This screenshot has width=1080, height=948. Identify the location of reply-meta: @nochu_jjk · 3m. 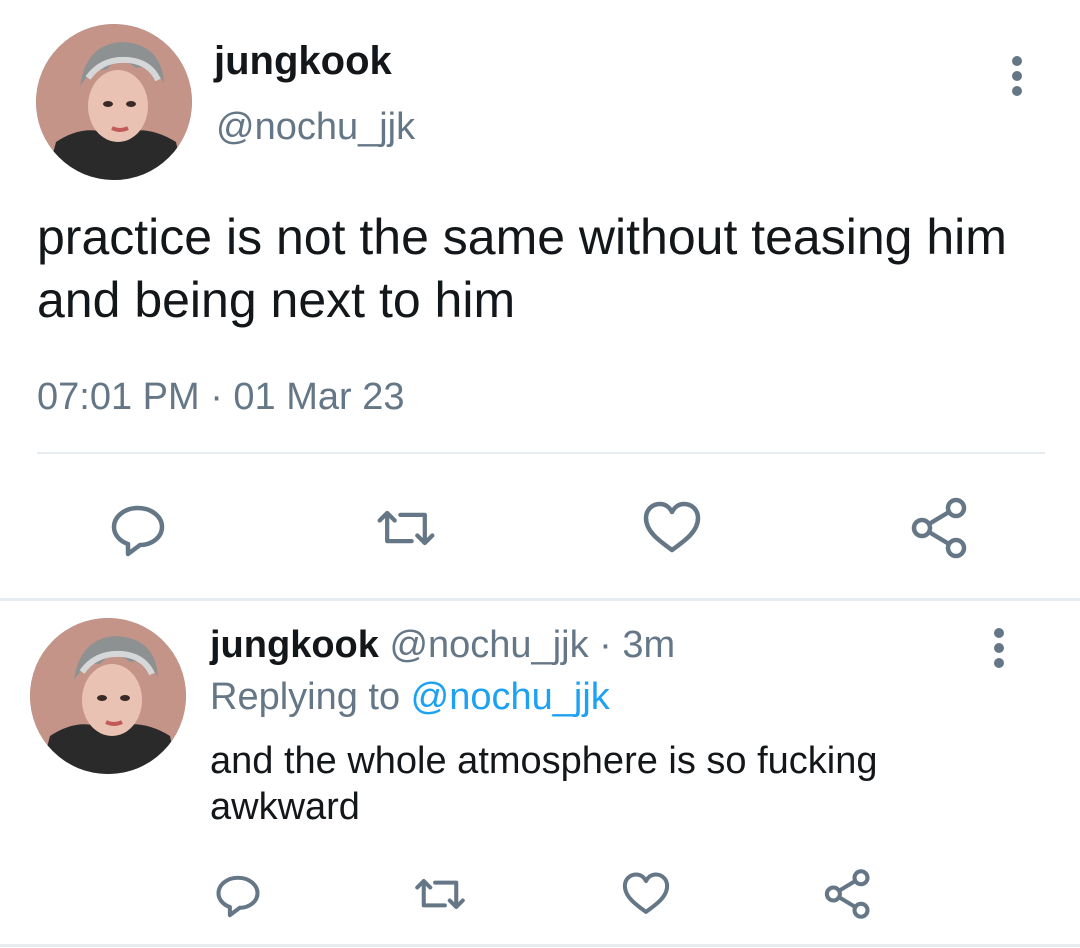
(527, 645).